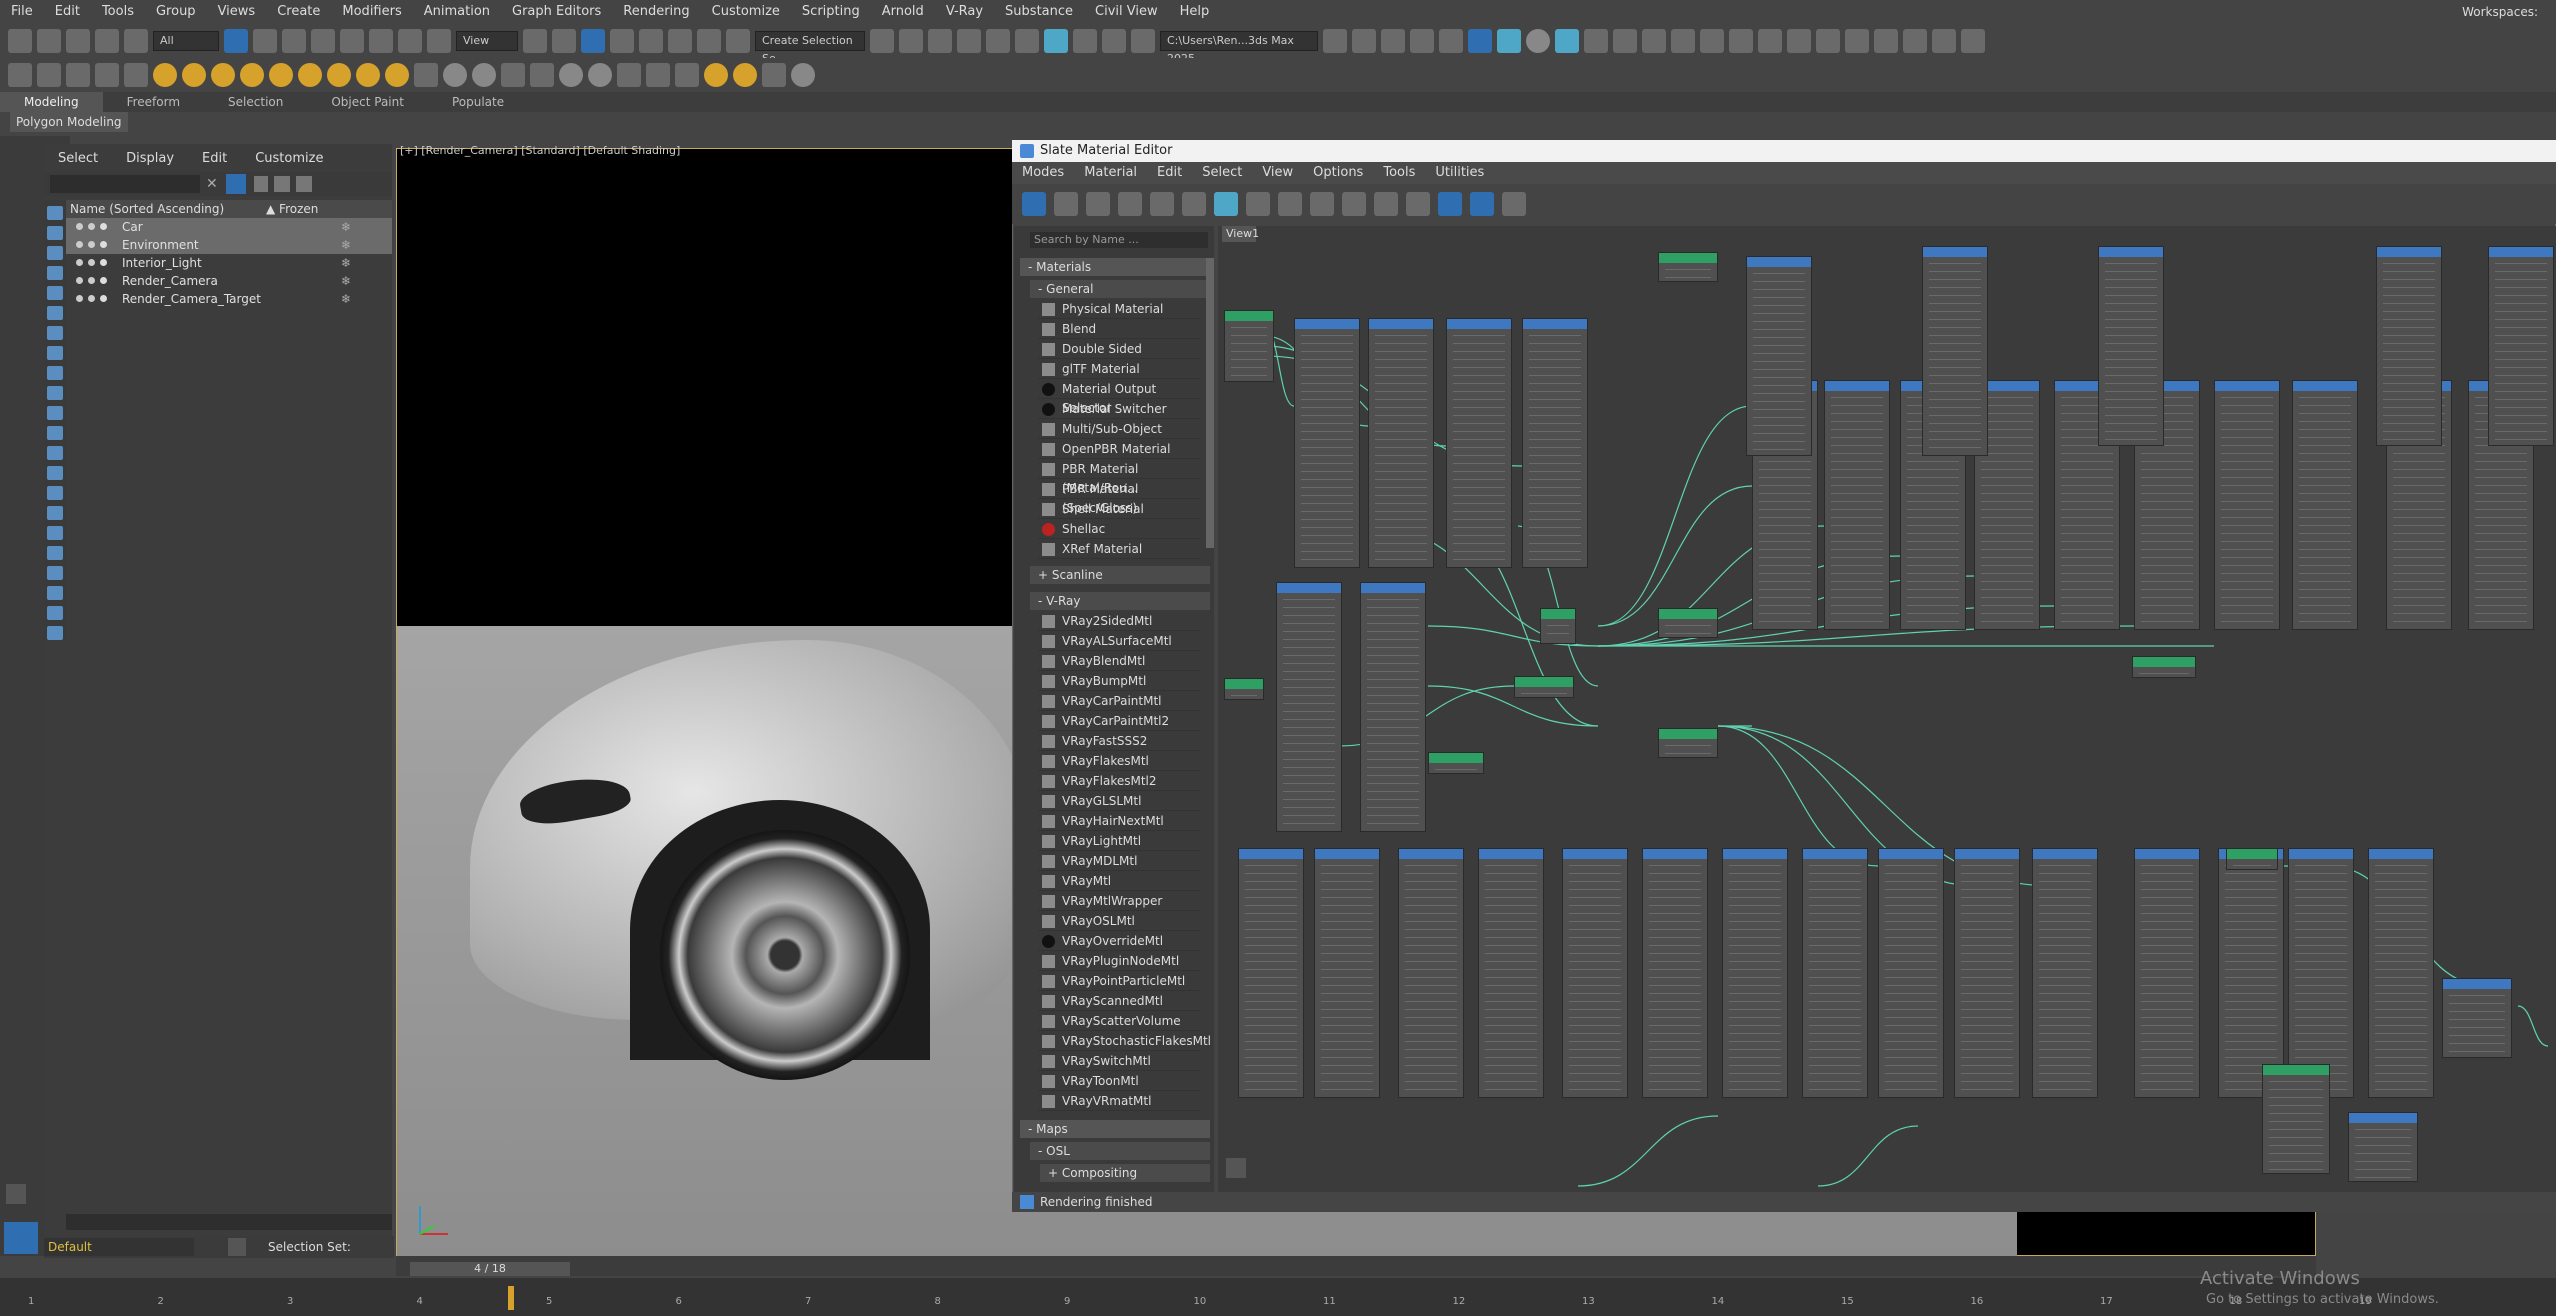  What do you see at coordinates (1482, 204) in the screenshot?
I see `nav-zoom-icon` at bounding box center [1482, 204].